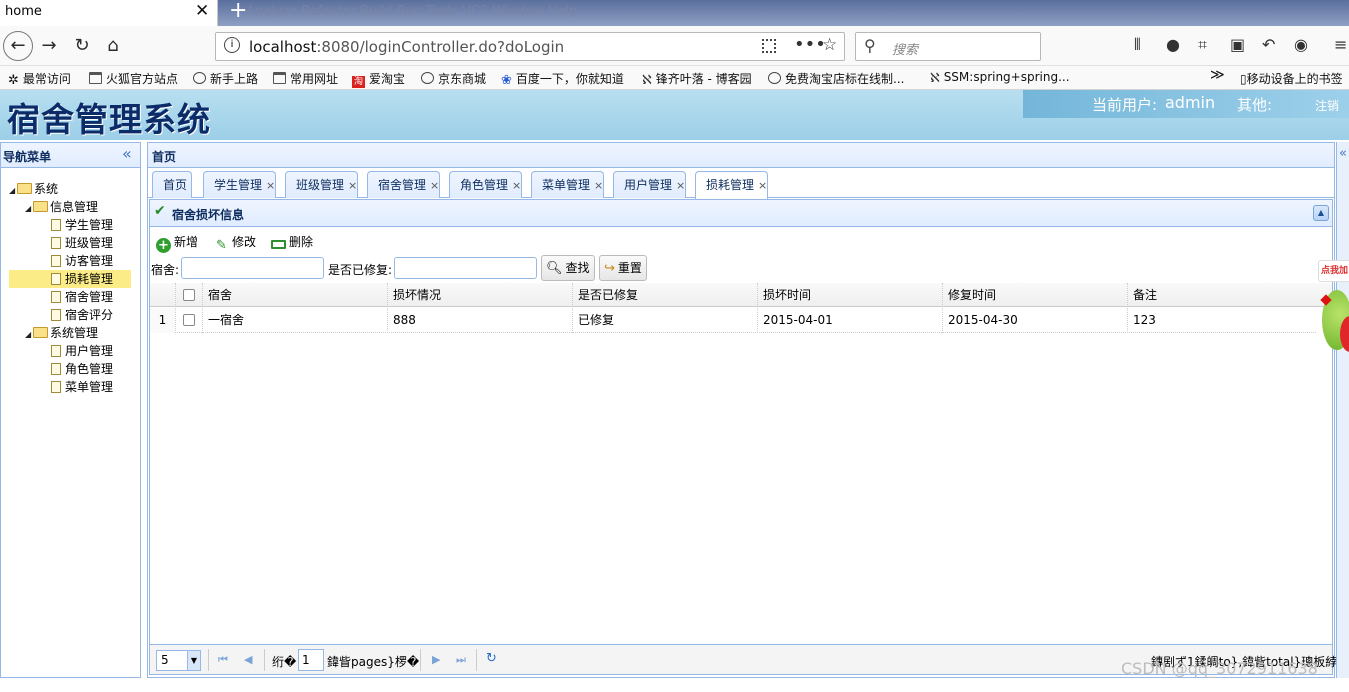  Describe the element at coordinates (248, 659) in the screenshot. I see `prev-page-icon: ◀` at that location.